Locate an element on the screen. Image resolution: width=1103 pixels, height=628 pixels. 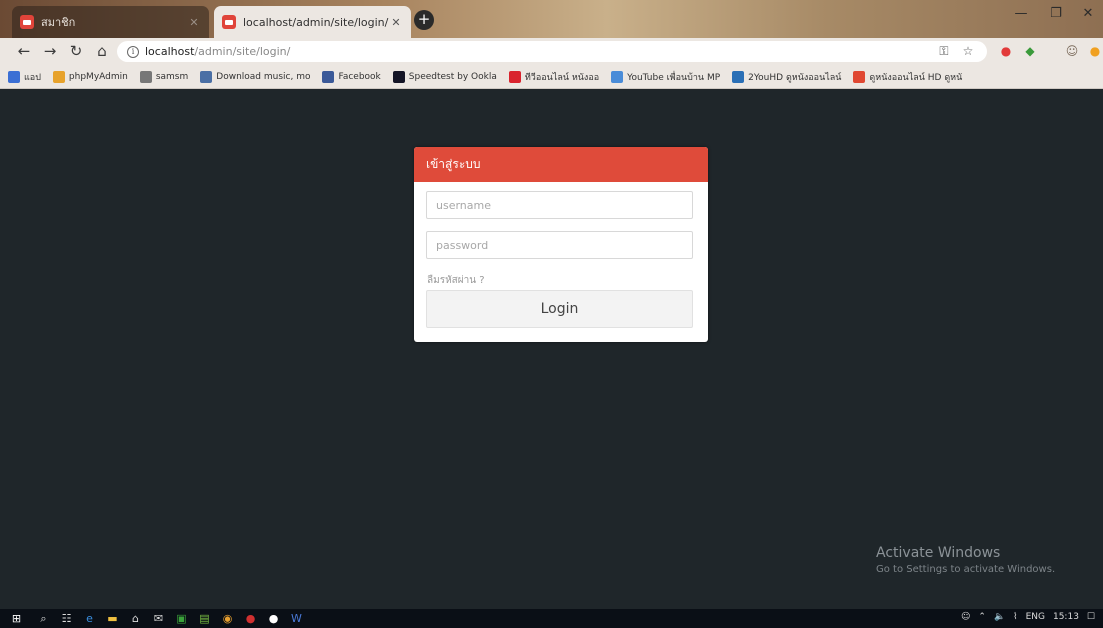
word-app-icon: W is located at coordinates (296, 618).